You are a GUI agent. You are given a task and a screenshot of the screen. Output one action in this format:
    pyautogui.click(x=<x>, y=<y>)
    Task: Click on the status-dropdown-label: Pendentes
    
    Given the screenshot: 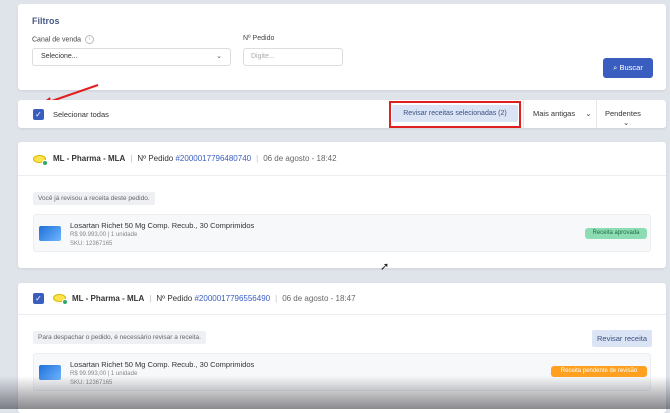 What is the action you would take?
    pyautogui.click(x=623, y=113)
    